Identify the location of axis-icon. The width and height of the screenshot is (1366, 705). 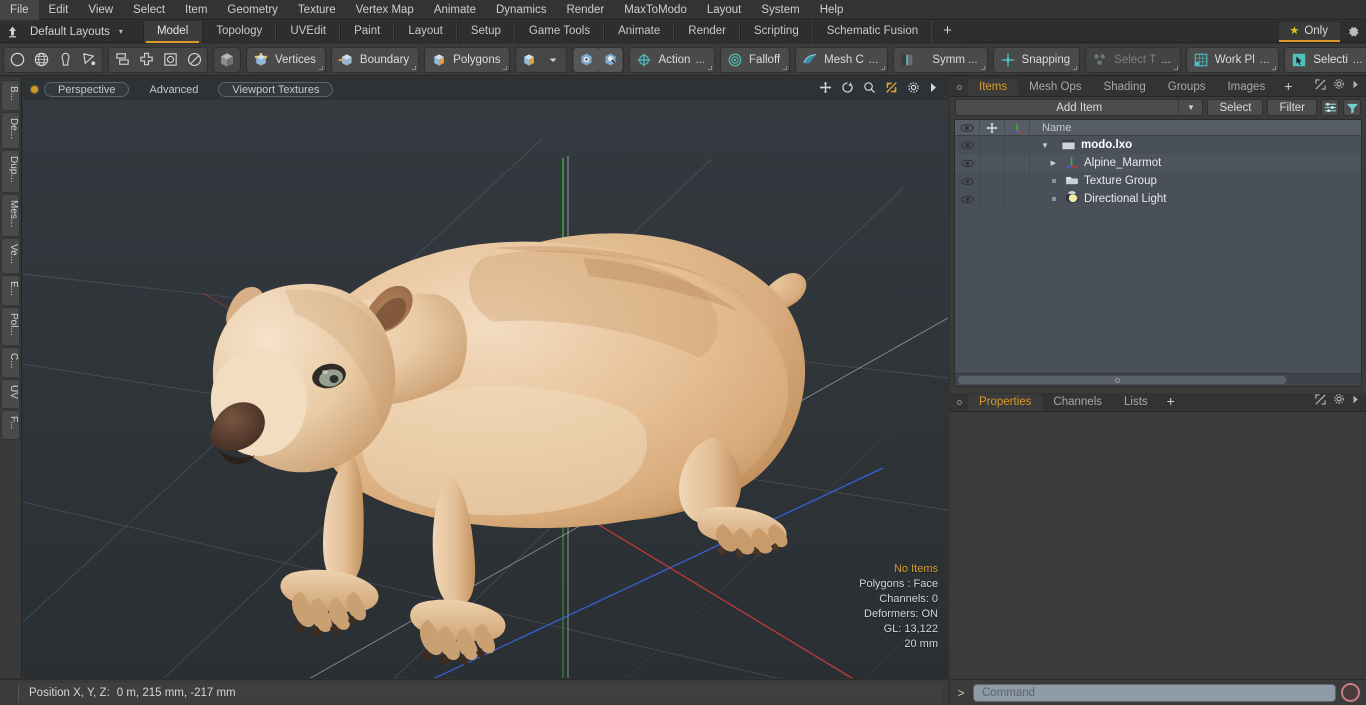
(1017, 127).